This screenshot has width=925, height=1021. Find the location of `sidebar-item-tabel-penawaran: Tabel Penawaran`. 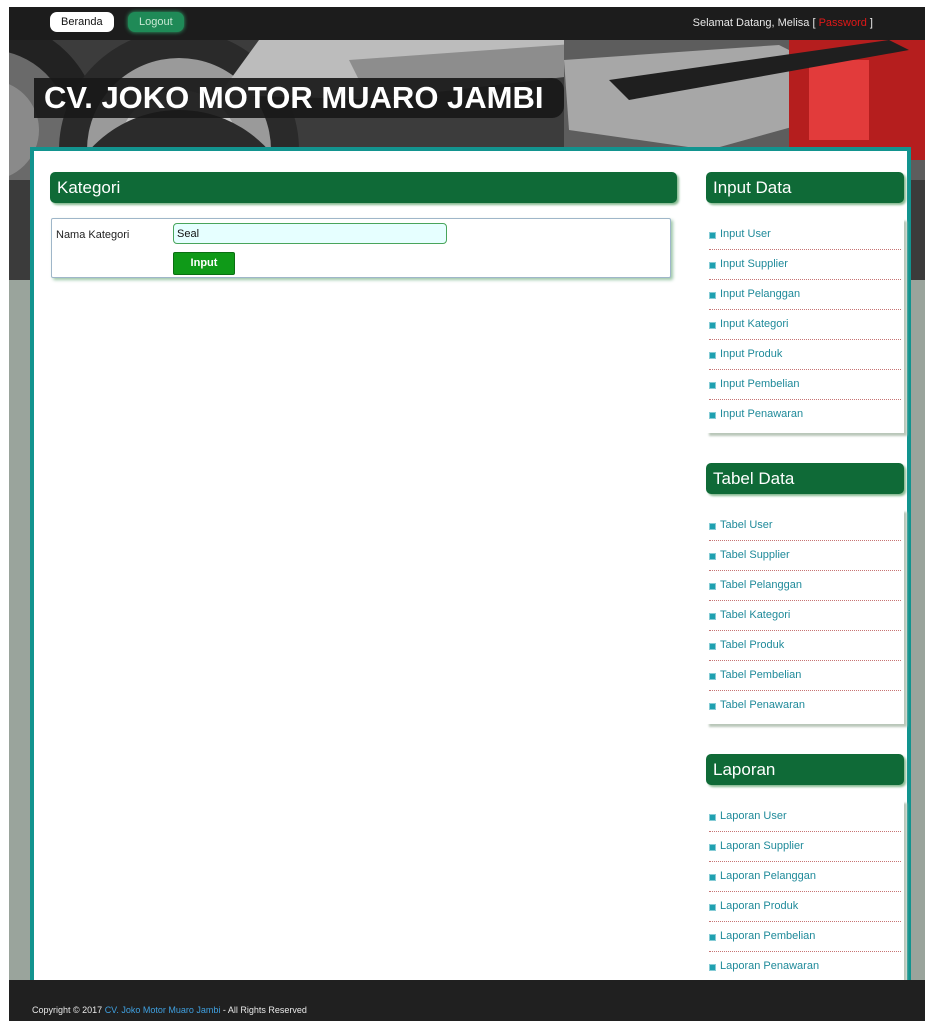

sidebar-item-tabel-penawaran: Tabel Penawaran is located at coordinates (805, 705).